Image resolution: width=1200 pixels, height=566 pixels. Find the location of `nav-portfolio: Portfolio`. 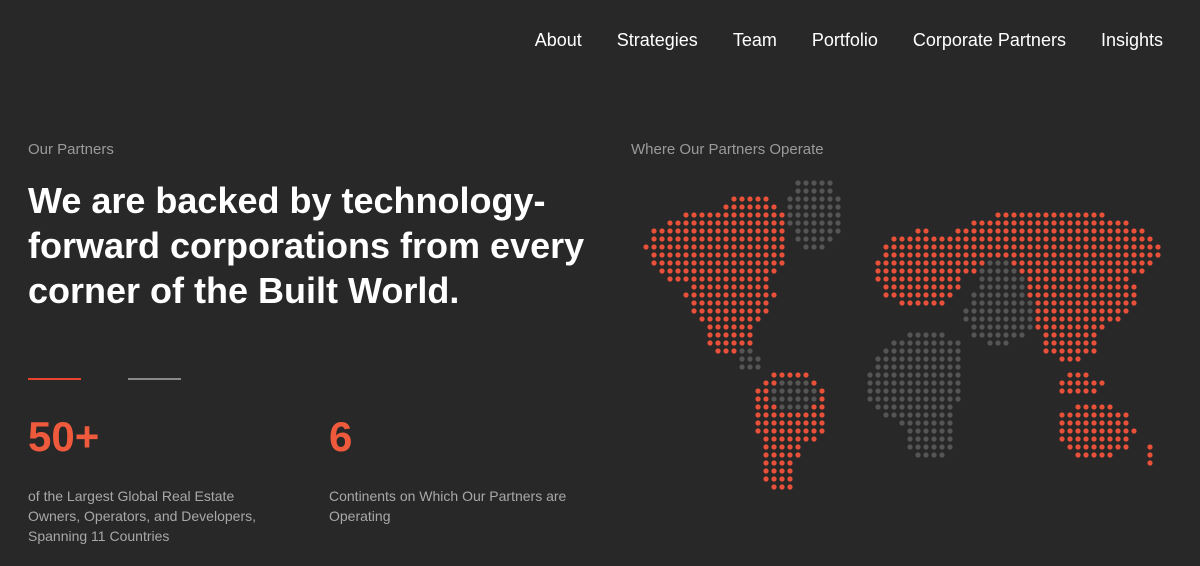

nav-portfolio: Portfolio is located at coordinates (845, 40).